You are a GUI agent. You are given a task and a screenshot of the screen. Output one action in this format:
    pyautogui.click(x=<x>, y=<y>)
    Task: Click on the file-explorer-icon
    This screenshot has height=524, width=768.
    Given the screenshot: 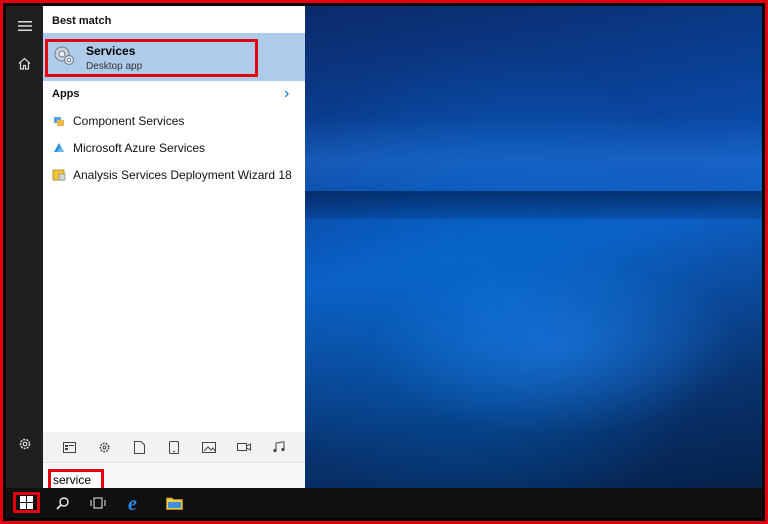 What is the action you would take?
    pyautogui.click(x=174, y=503)
    